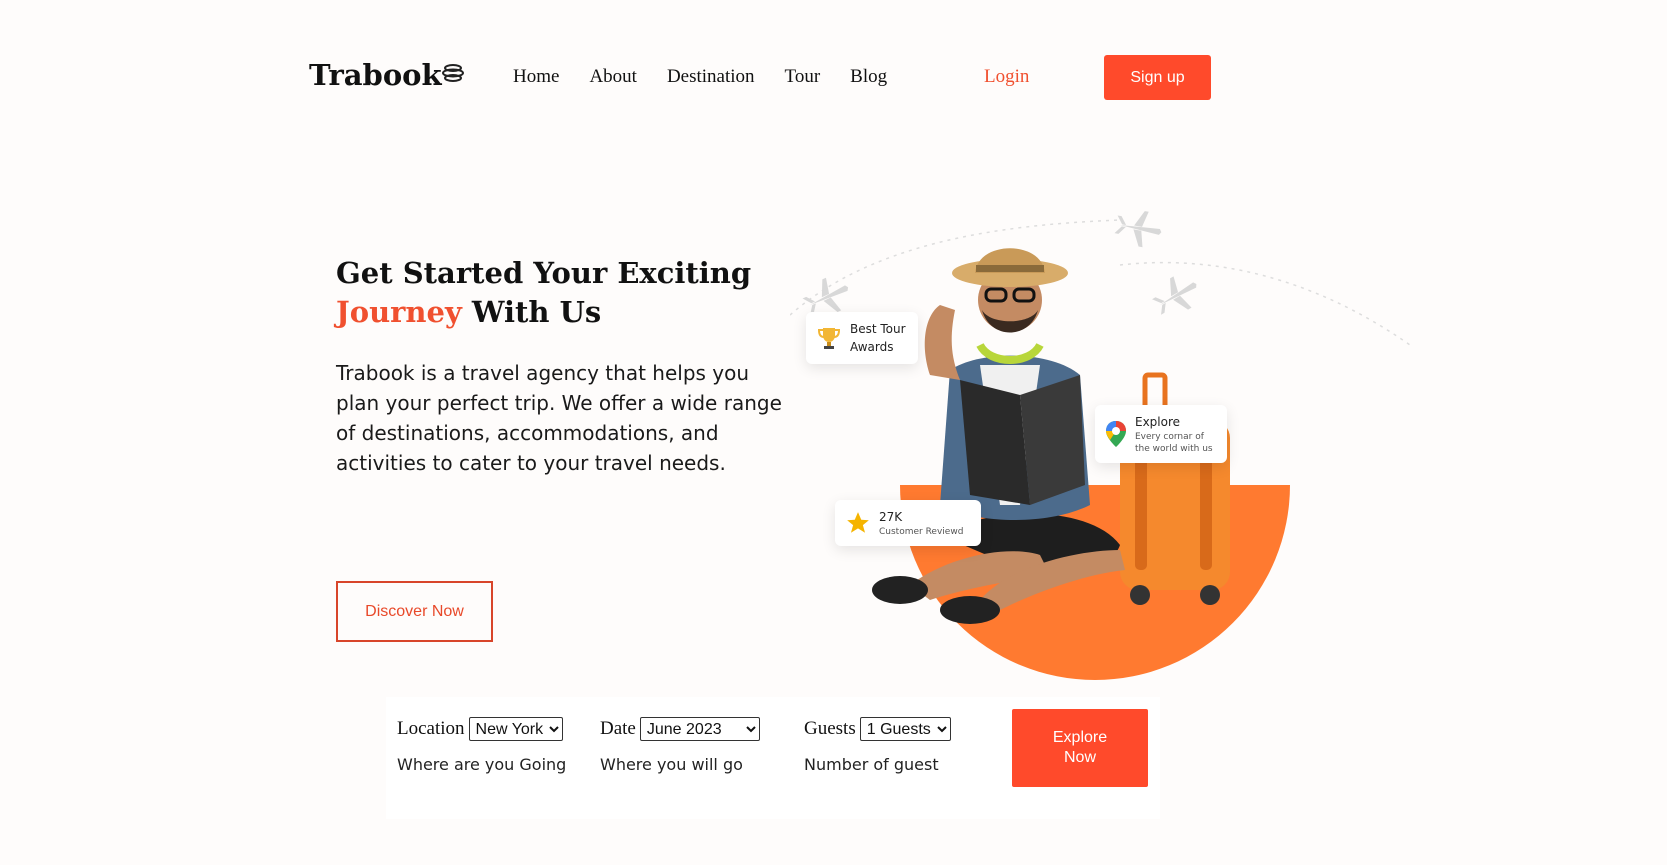  Describe the element at coordinates (515, 729) in the screenshot. I see `location-select: New York` at that location.